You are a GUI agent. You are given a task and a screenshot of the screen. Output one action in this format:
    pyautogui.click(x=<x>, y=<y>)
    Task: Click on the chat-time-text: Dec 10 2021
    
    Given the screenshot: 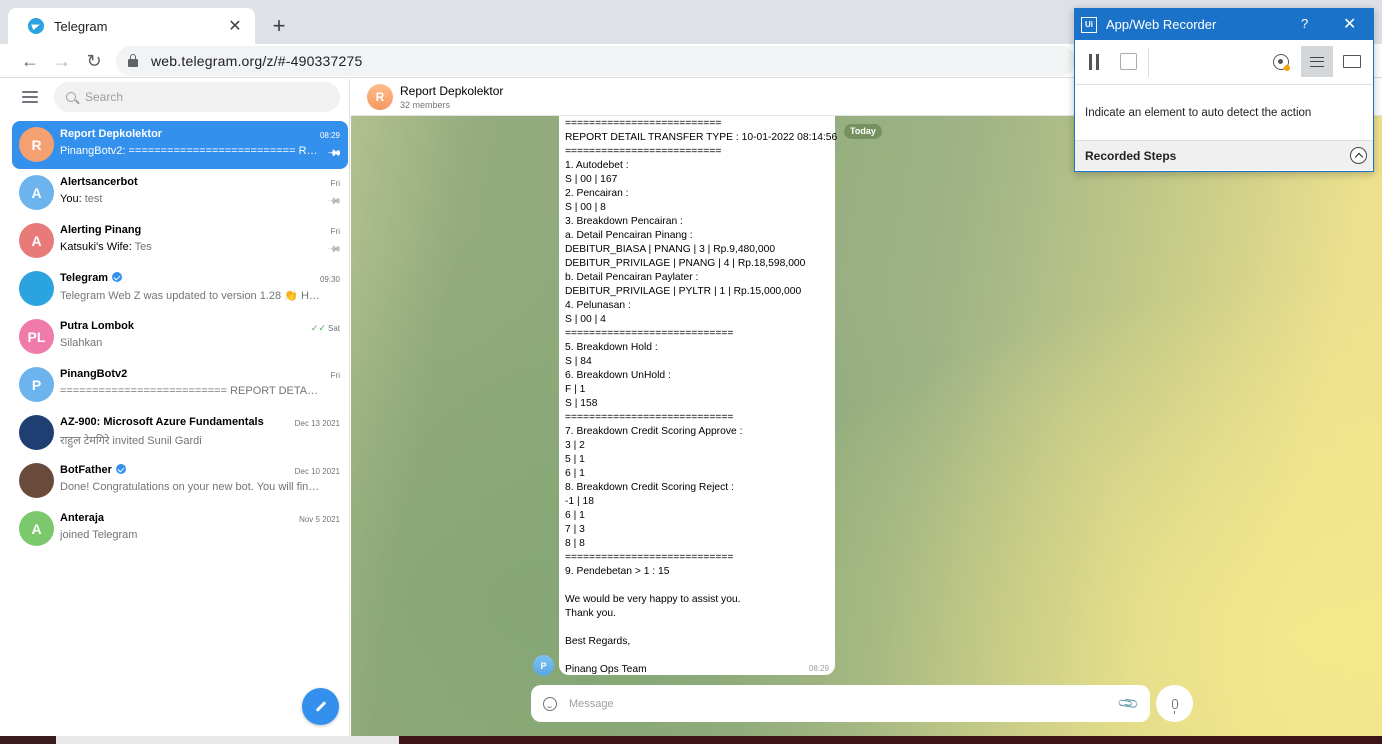 What is the action you would take?
    pyautogui.click(x=317, y=471)
    